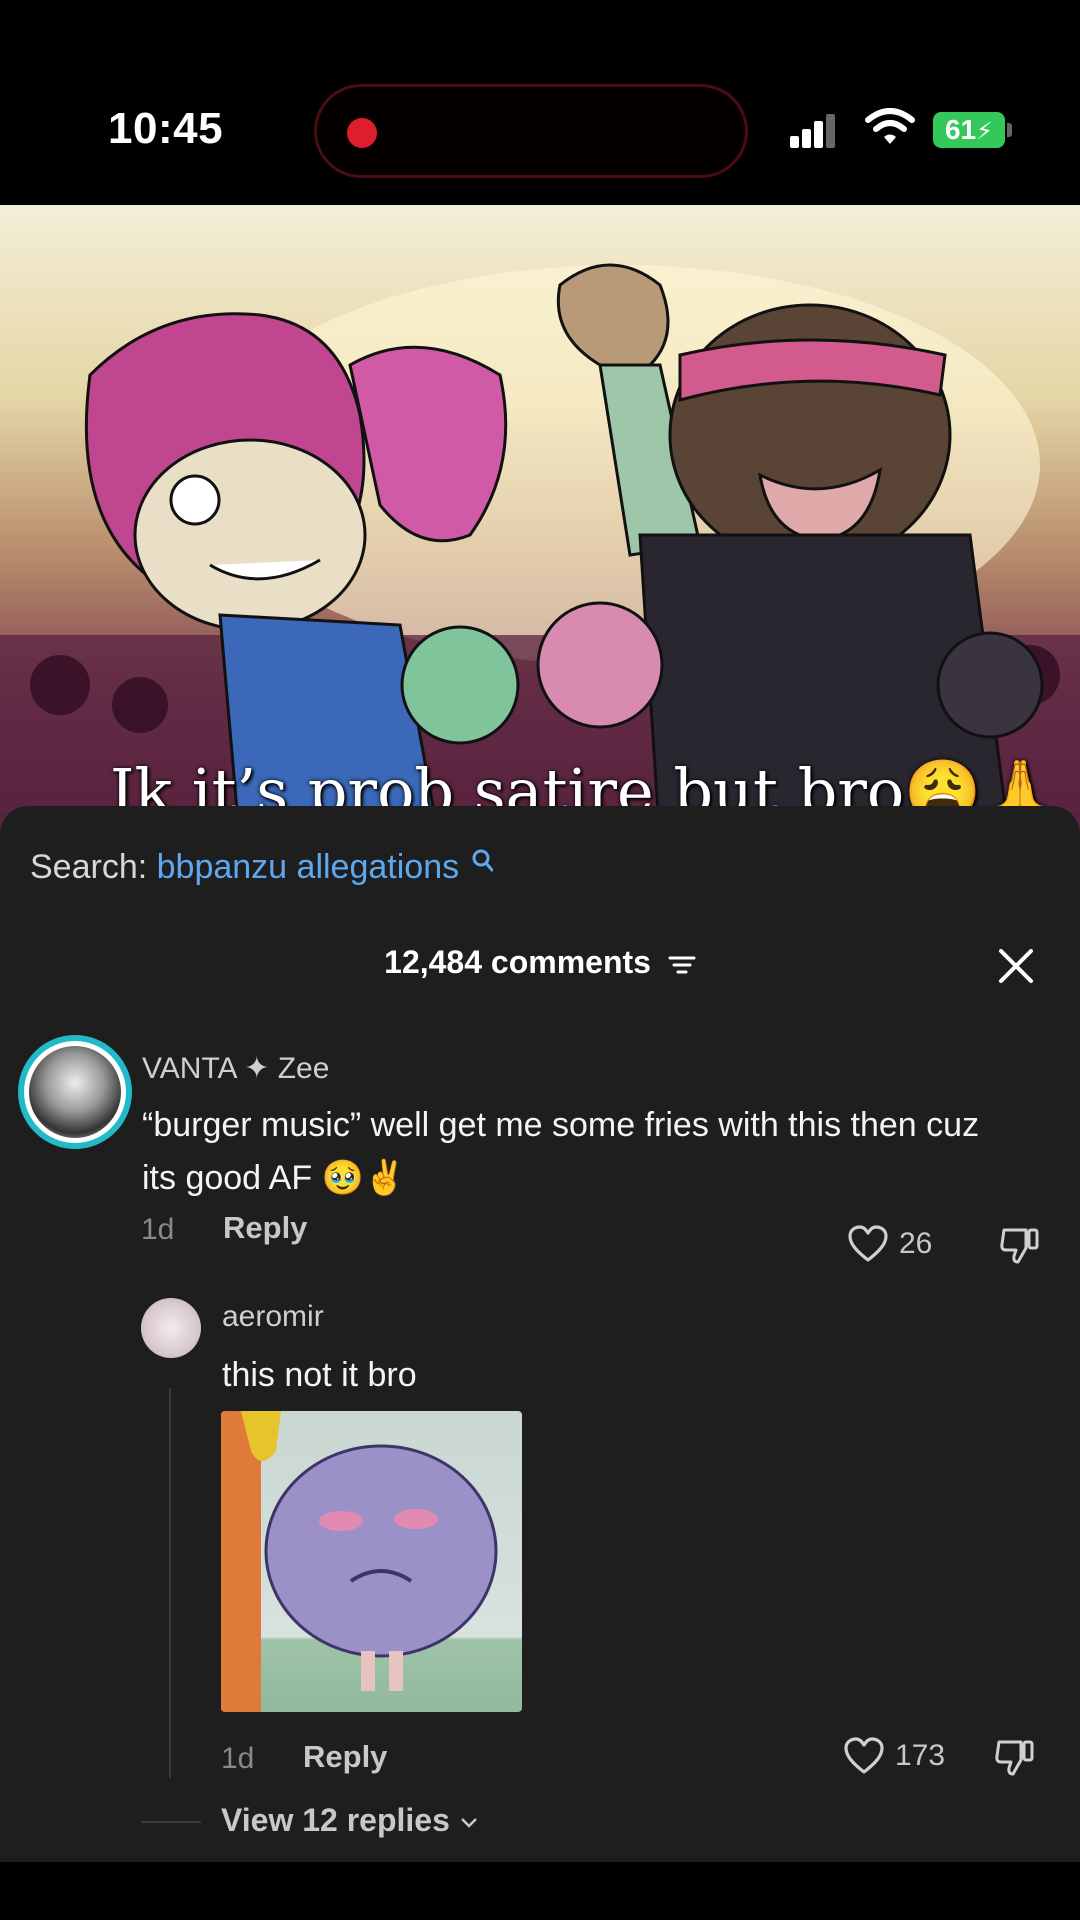 The image size is (1080, 1920). I want to click on battery-cap, so click(1009, 130).